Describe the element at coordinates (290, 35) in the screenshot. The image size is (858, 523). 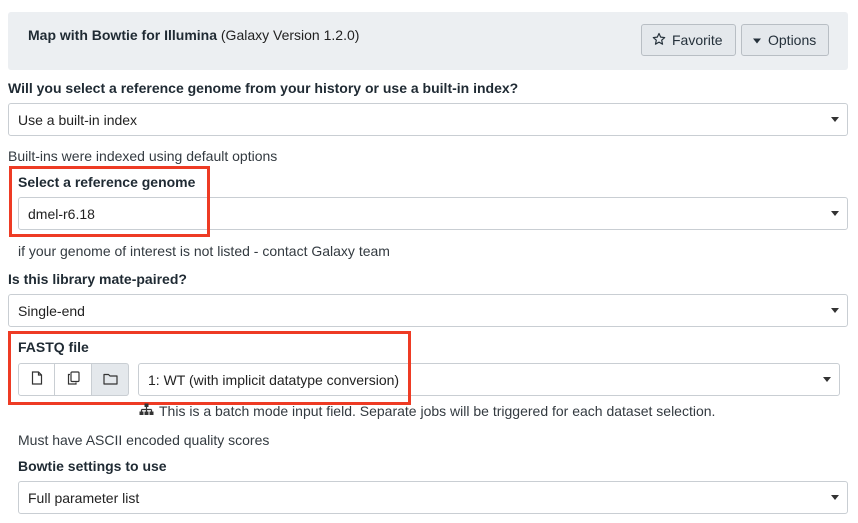
I see `tool-version: (Galaxy Version 1.2.0)` at that location.